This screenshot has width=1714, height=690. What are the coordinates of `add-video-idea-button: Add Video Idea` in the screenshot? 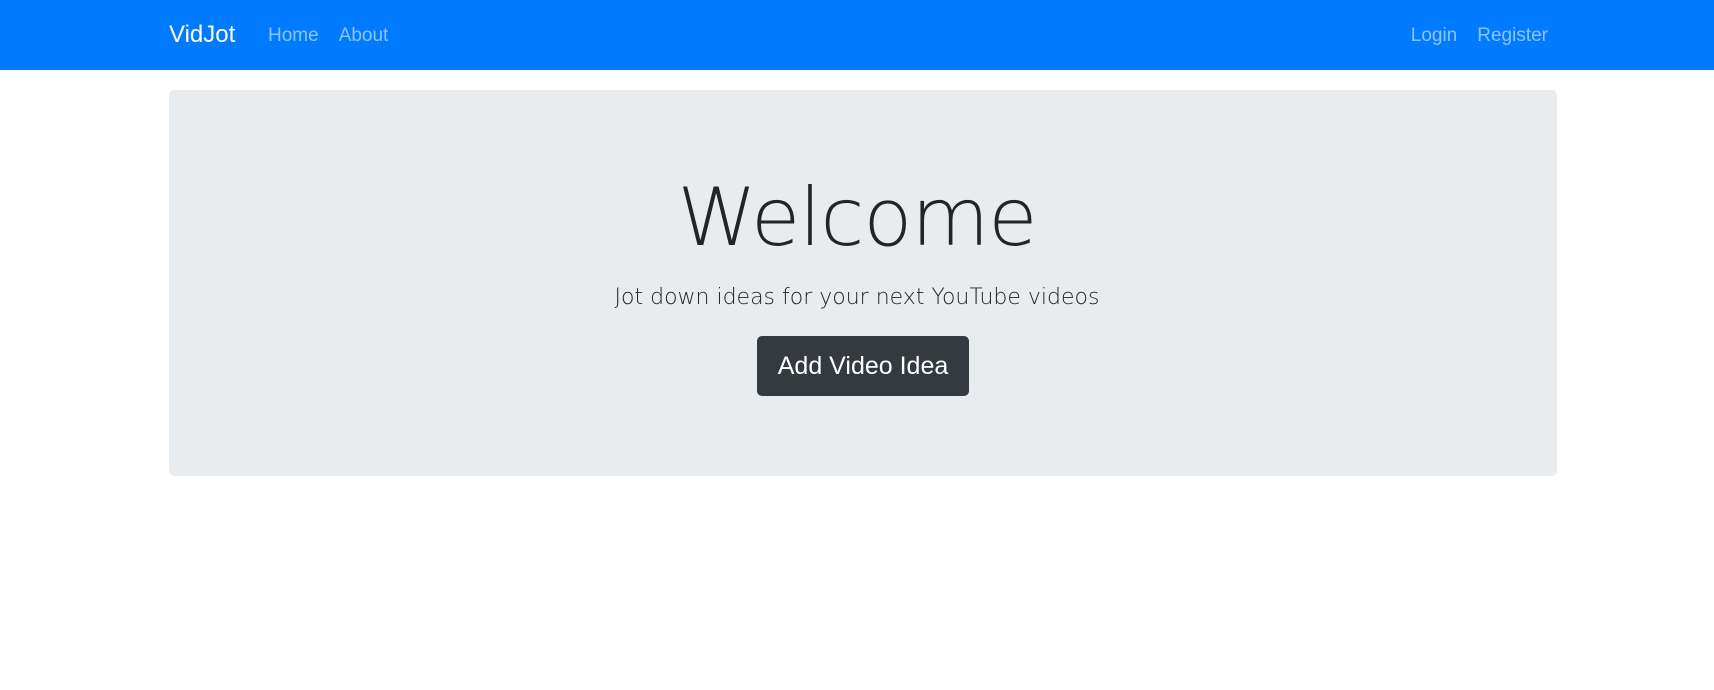 It's located at (863, 366).